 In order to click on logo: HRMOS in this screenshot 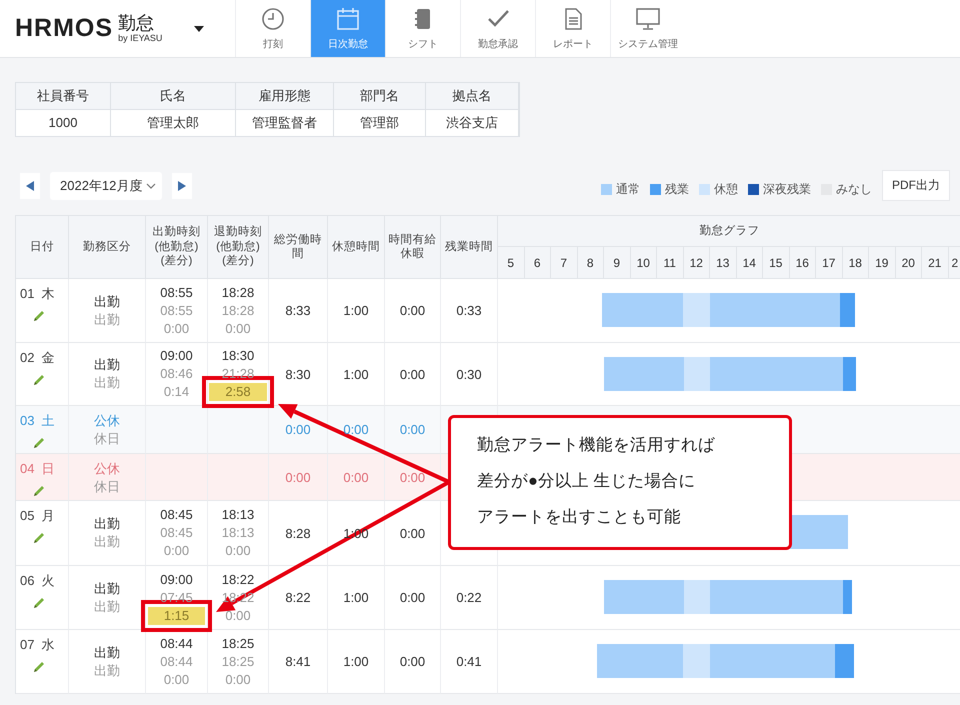, I will do `click(64, 28)`.